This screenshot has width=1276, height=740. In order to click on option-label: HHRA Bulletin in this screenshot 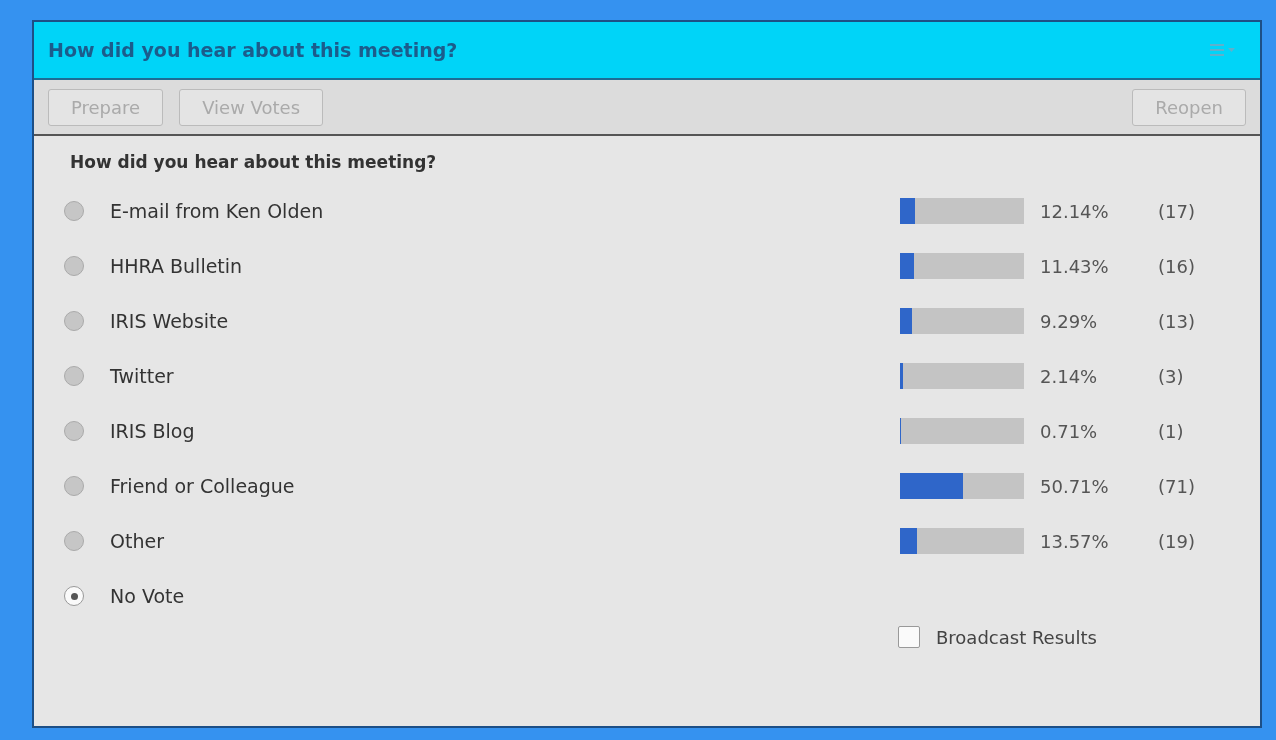, I will do `click(177, 266)`.